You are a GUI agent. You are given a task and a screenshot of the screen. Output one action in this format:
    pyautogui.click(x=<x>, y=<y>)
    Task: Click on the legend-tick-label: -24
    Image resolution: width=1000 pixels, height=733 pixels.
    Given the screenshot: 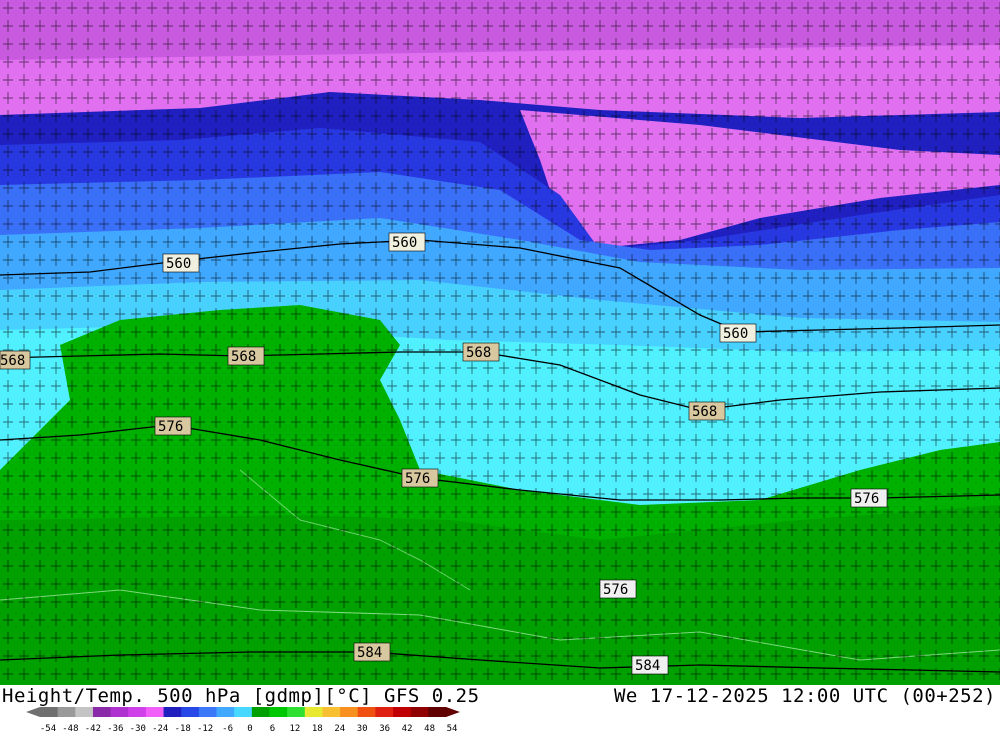 What is the action you would take?
    pyautogui.click(x=160, y=728)
    